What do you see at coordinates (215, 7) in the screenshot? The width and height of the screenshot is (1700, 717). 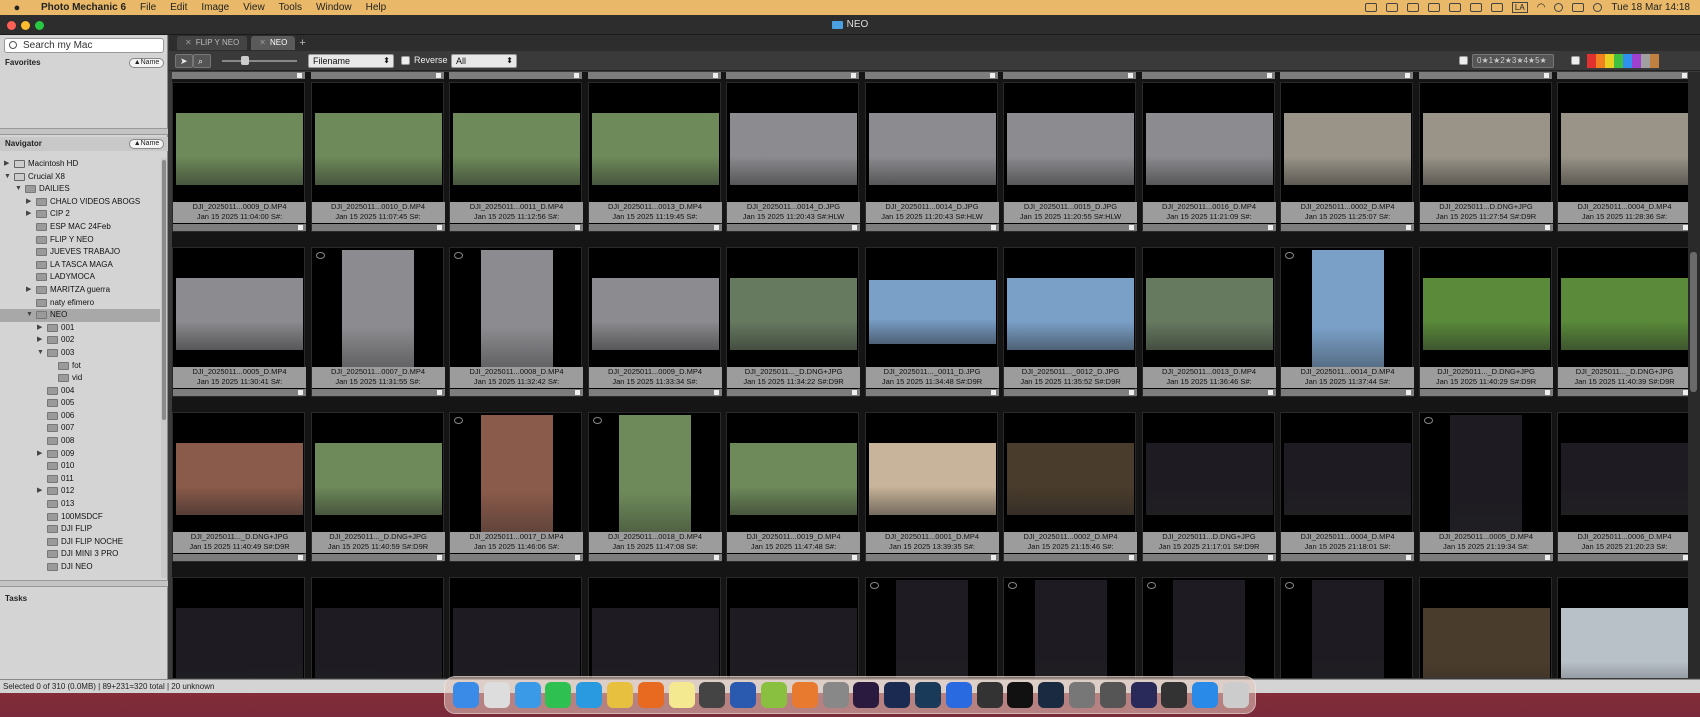 I see `menu-image: Image` at bounding box center [215, 7].